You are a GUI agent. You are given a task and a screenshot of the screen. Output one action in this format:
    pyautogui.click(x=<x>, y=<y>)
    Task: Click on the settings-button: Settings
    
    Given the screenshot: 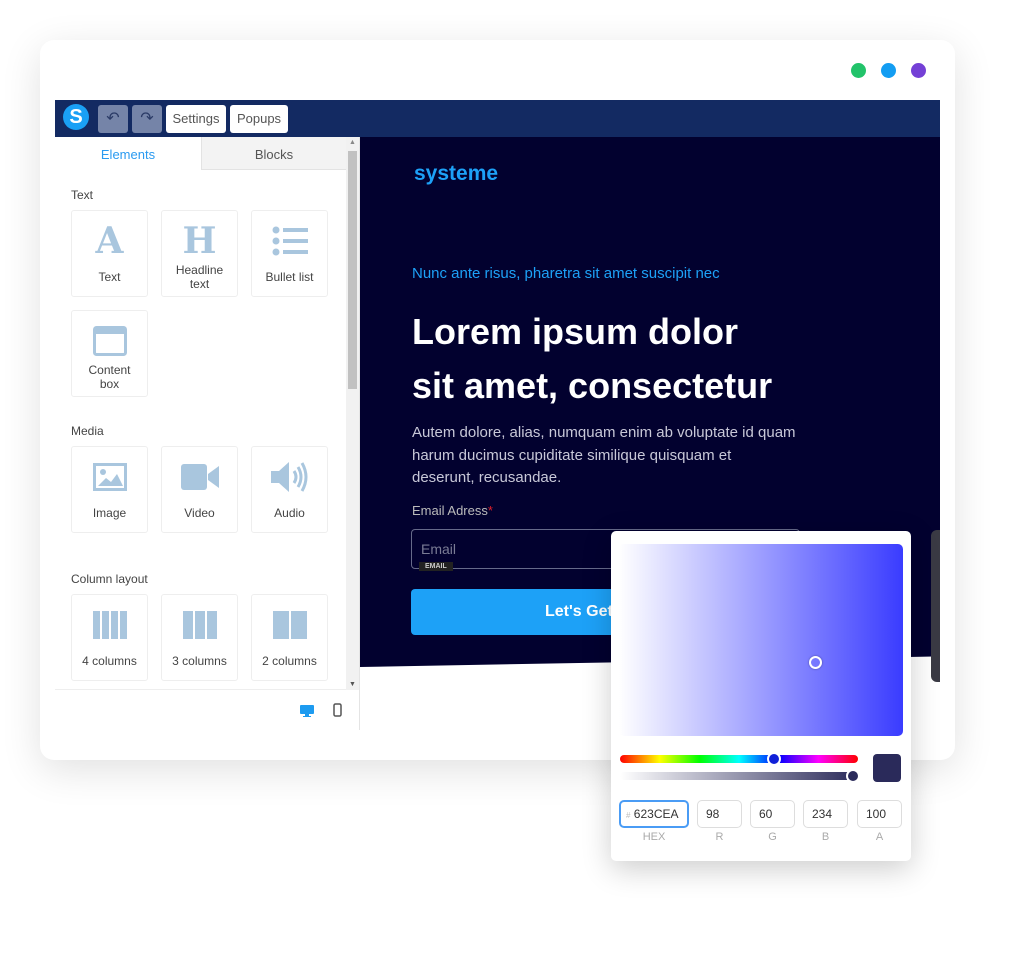 What is the action you would take?
    pyautogui.click(x=196, y=119)
    